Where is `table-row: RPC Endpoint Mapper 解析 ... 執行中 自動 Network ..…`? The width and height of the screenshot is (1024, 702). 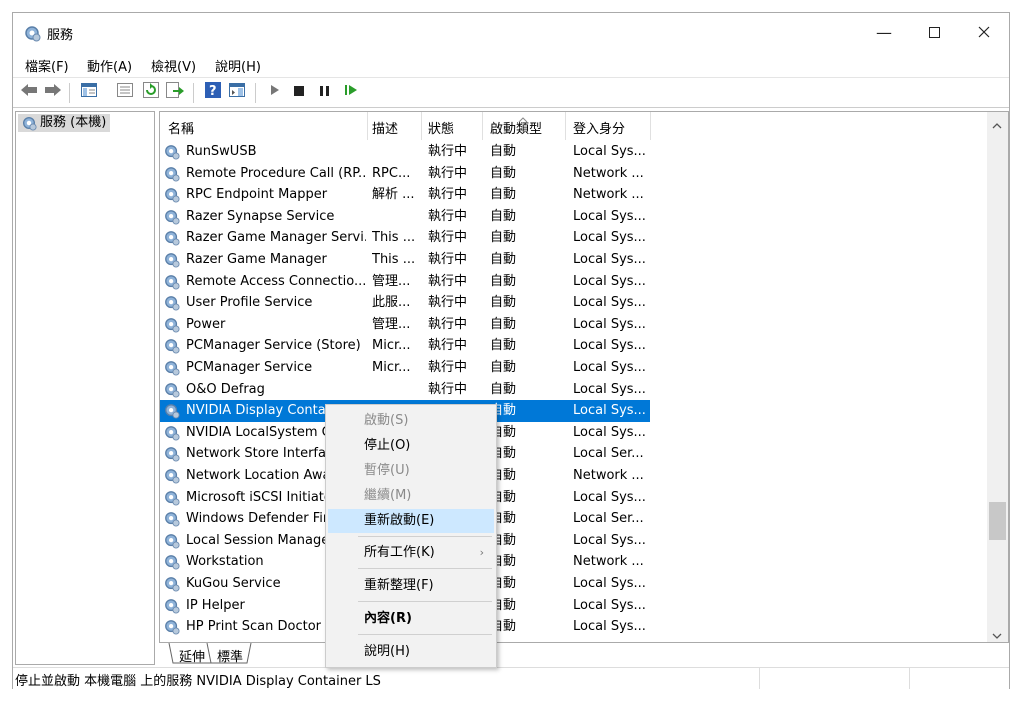
table-row: RPC Endpoint Mapper 解析 ... 執行中 自動 Network ..… is located at coordinates (405, 195).